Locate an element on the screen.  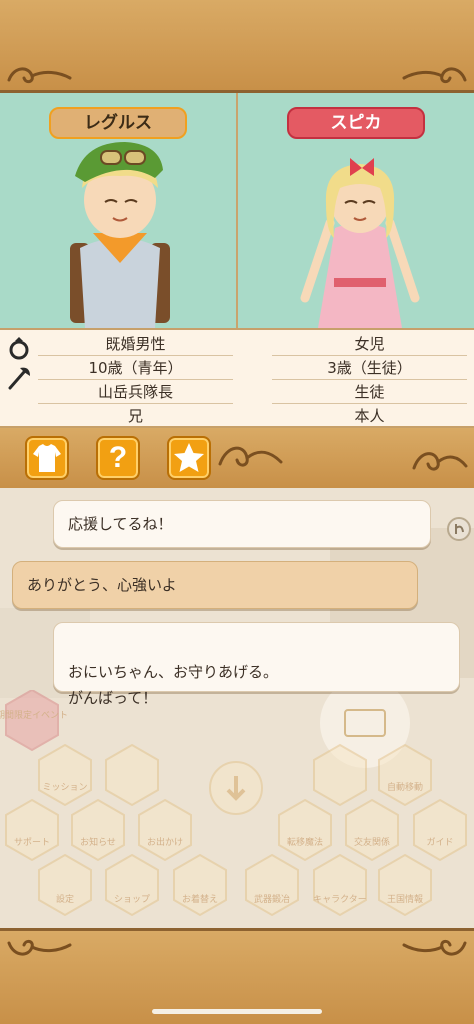
menu-label-guide: ガイド is located at coordinates (439, 842).